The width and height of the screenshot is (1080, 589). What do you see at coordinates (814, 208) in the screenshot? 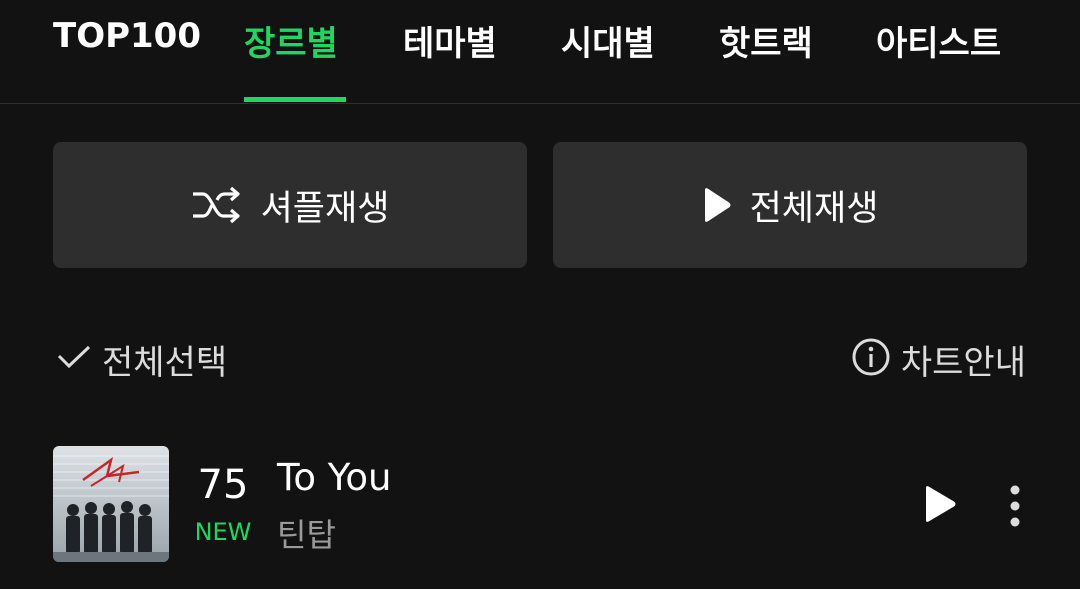
I see `play-all-label: 전체재생` at bounding box center [814, 208].